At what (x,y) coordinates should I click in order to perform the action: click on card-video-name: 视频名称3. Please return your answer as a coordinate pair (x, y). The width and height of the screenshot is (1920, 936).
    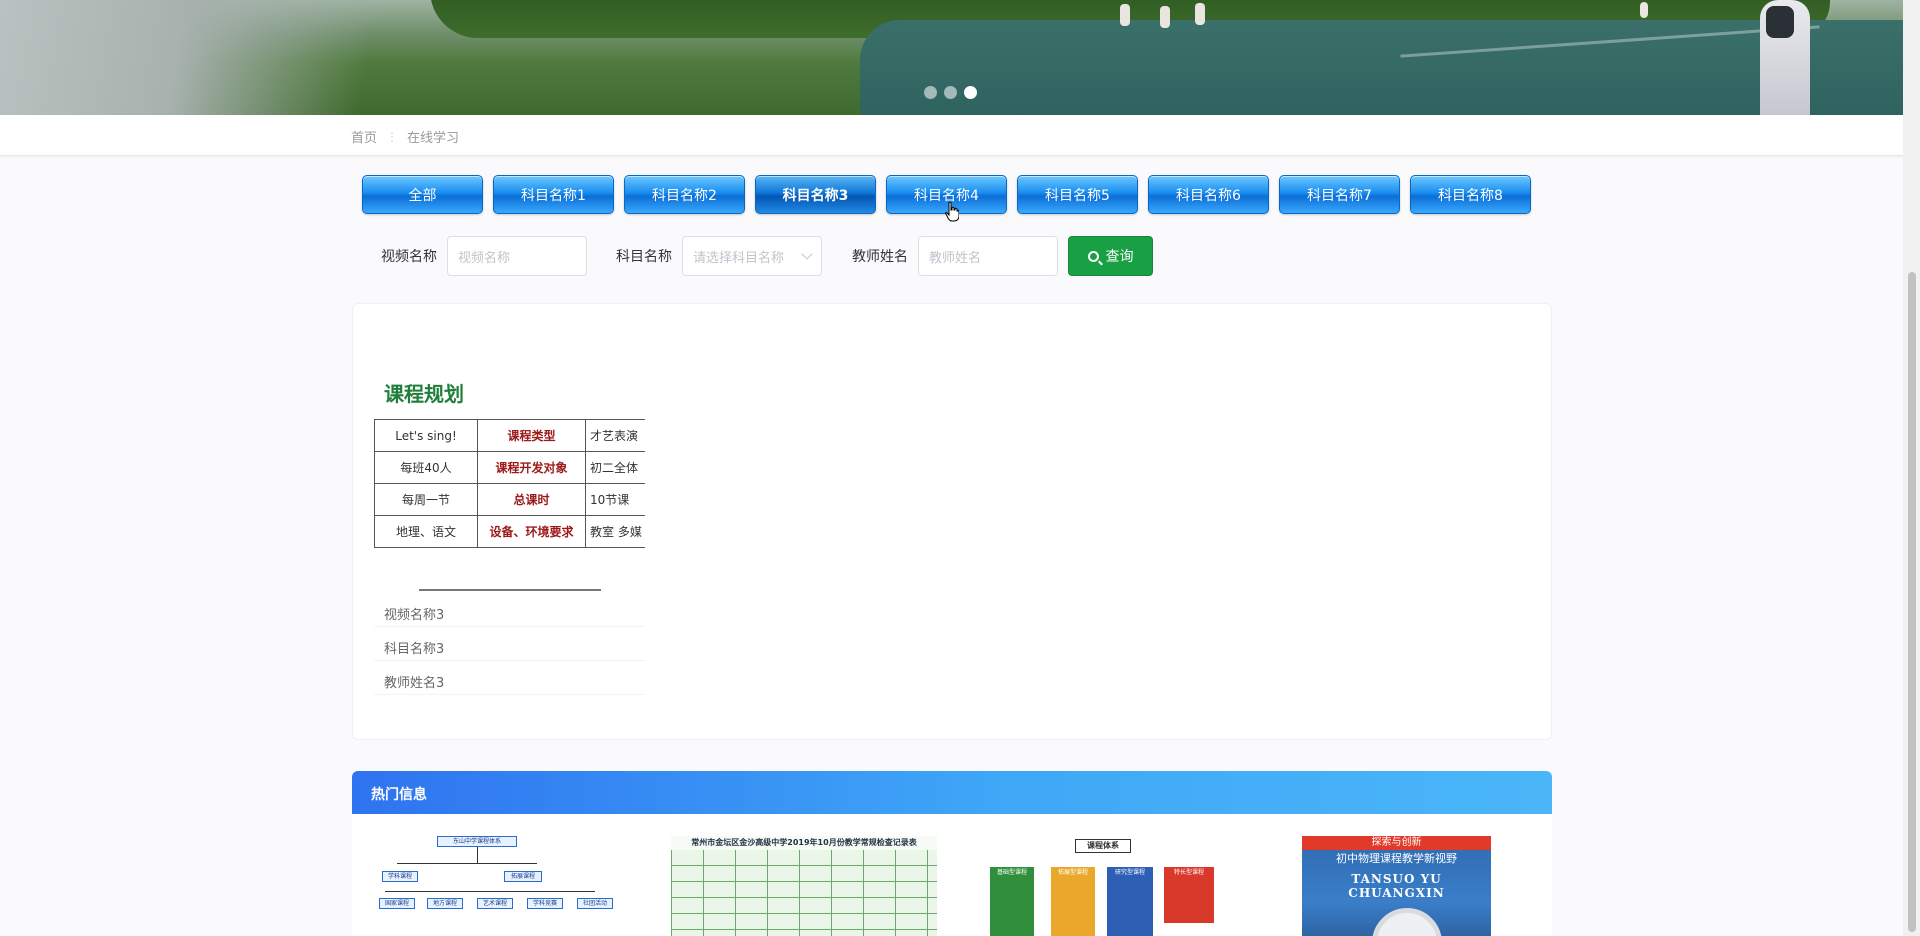
    Looking at the image, I should click on (509, 613).